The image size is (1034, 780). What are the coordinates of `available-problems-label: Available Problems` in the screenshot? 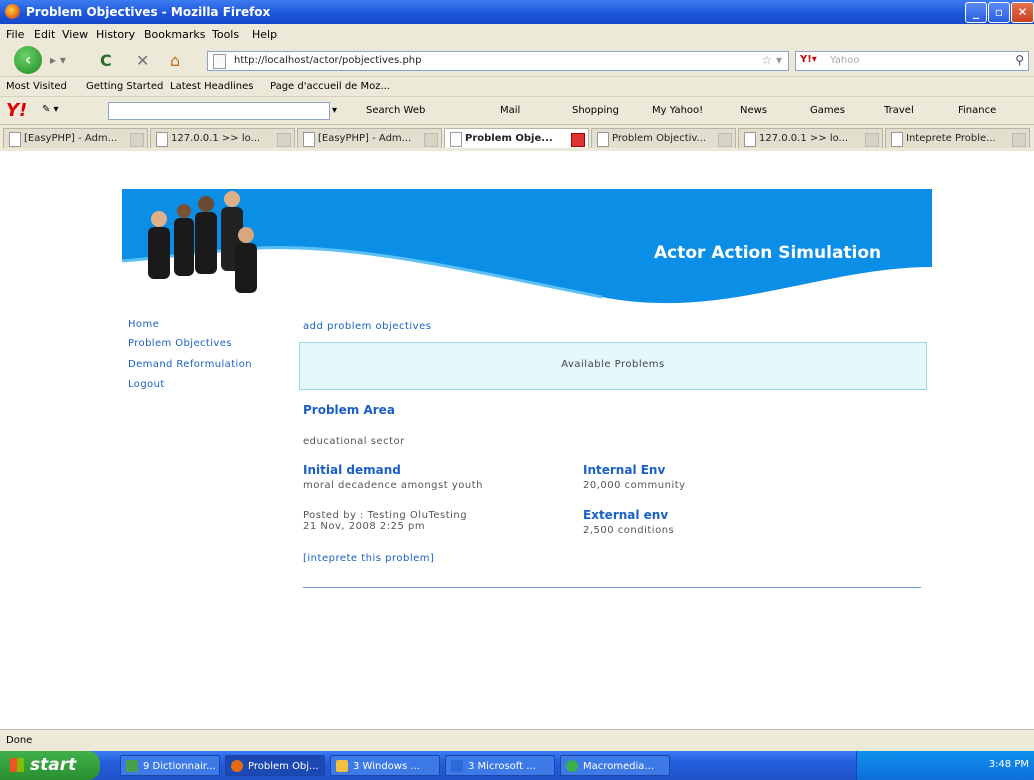 It's located at (613, 364).